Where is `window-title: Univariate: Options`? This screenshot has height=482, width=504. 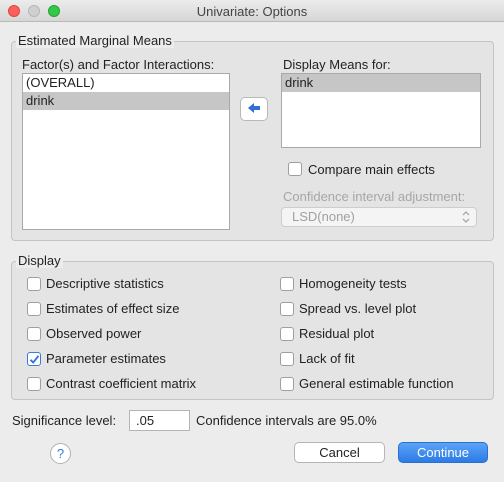
window-title: Univariate: Options is located at coordinates (252, 11).